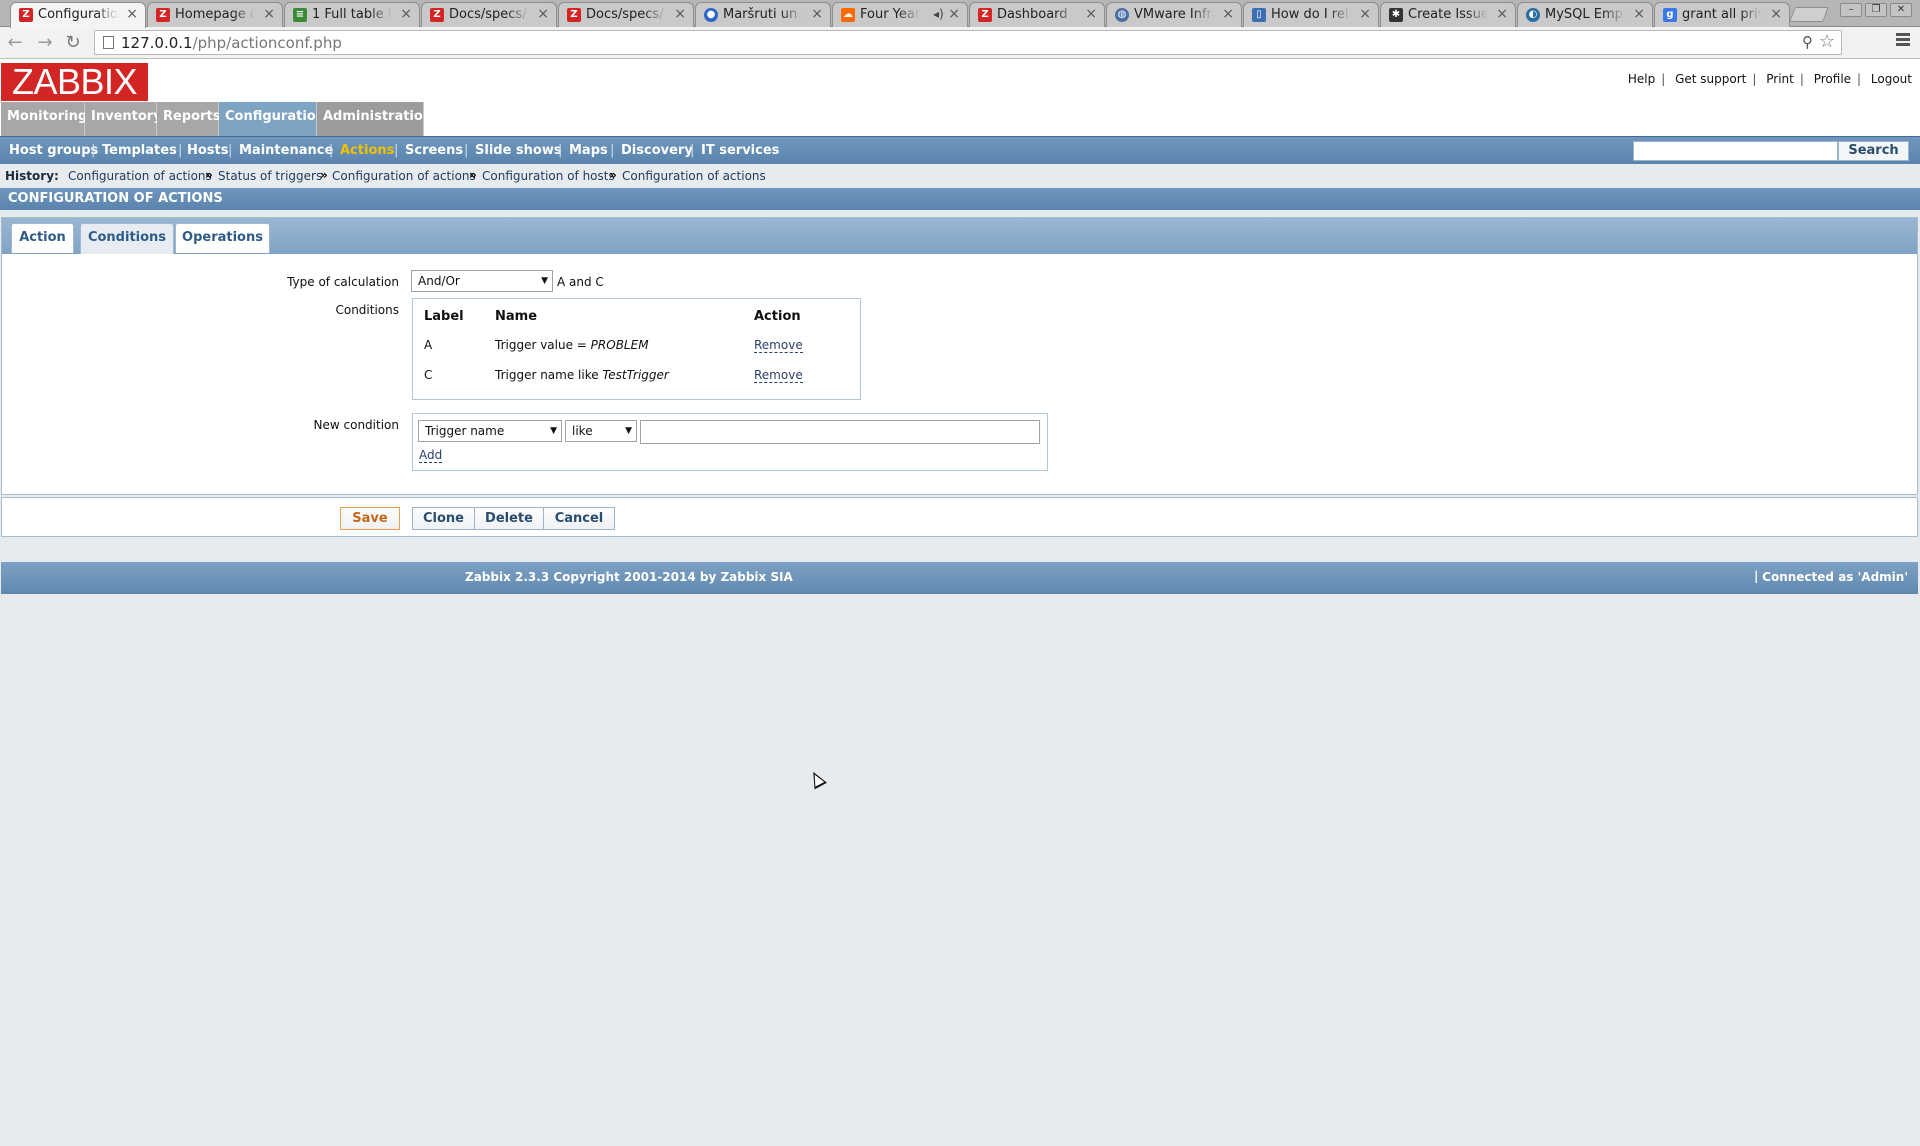  What do you see at coordinates (434, 150) in the screenshot?
I see `submenu-screens: Screens` at bounding box center [434, 150].